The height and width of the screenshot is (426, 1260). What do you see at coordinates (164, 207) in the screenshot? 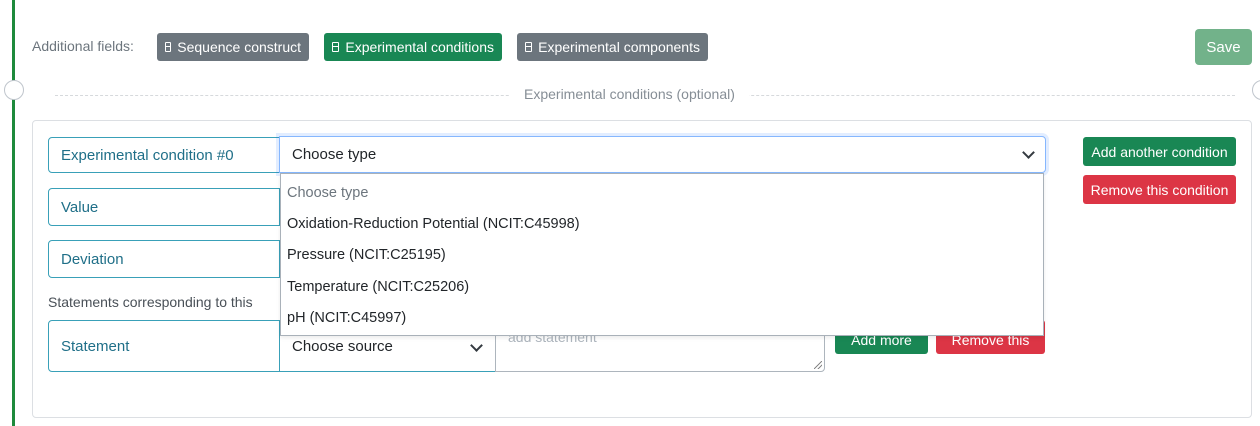
I see `value-label: Value` at bounding box center [164, 207].